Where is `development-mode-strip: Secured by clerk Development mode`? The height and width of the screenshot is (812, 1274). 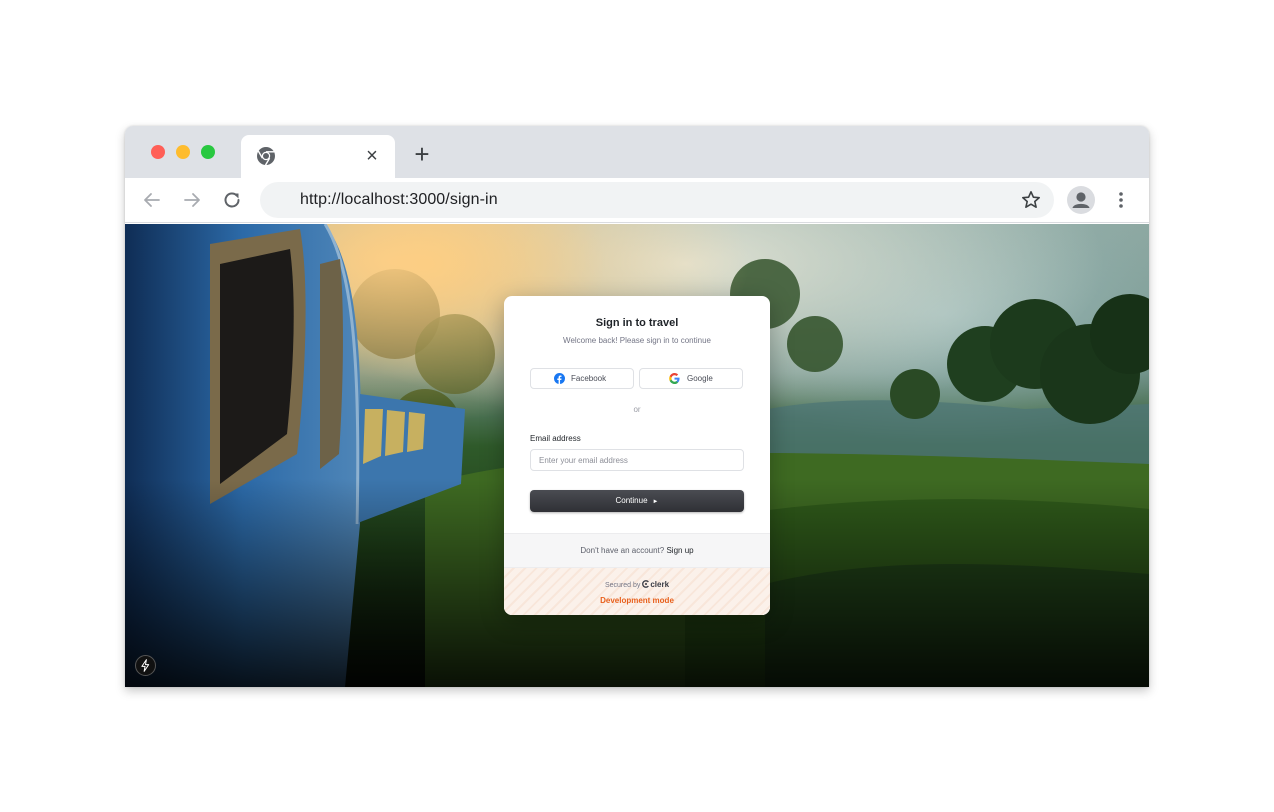 development-mode-strip: Secured by clerk Development mode is located at coordinates (637, 591).